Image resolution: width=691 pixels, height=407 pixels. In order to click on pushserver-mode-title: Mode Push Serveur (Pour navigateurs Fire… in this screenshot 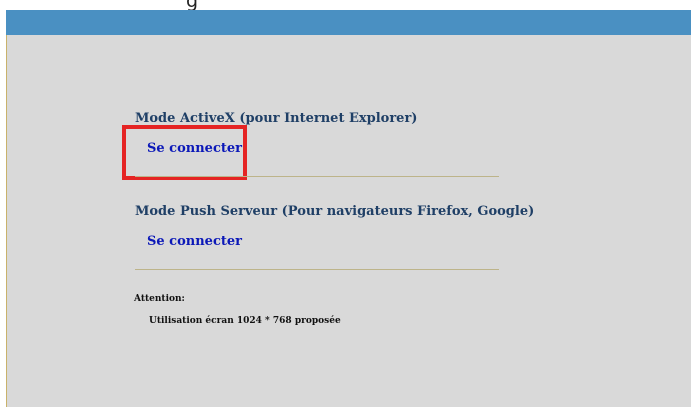, I will do `click(335, 211)`.